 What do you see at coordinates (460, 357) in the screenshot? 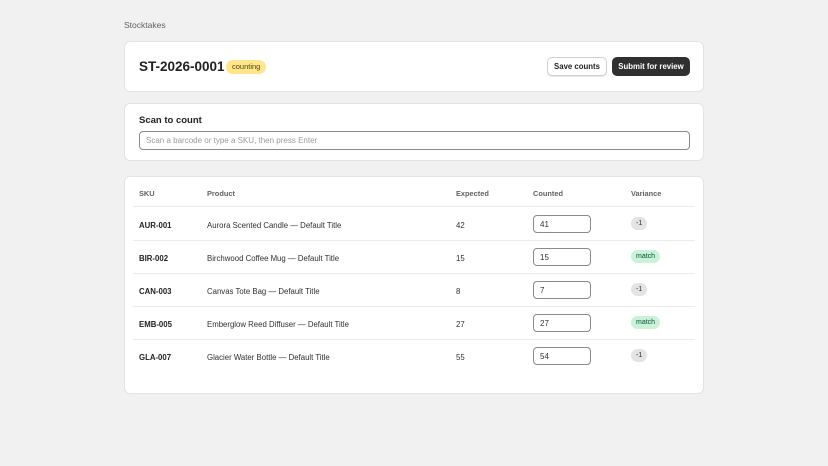
I see `expected-cell: 55` at bounding box center [460, 357].